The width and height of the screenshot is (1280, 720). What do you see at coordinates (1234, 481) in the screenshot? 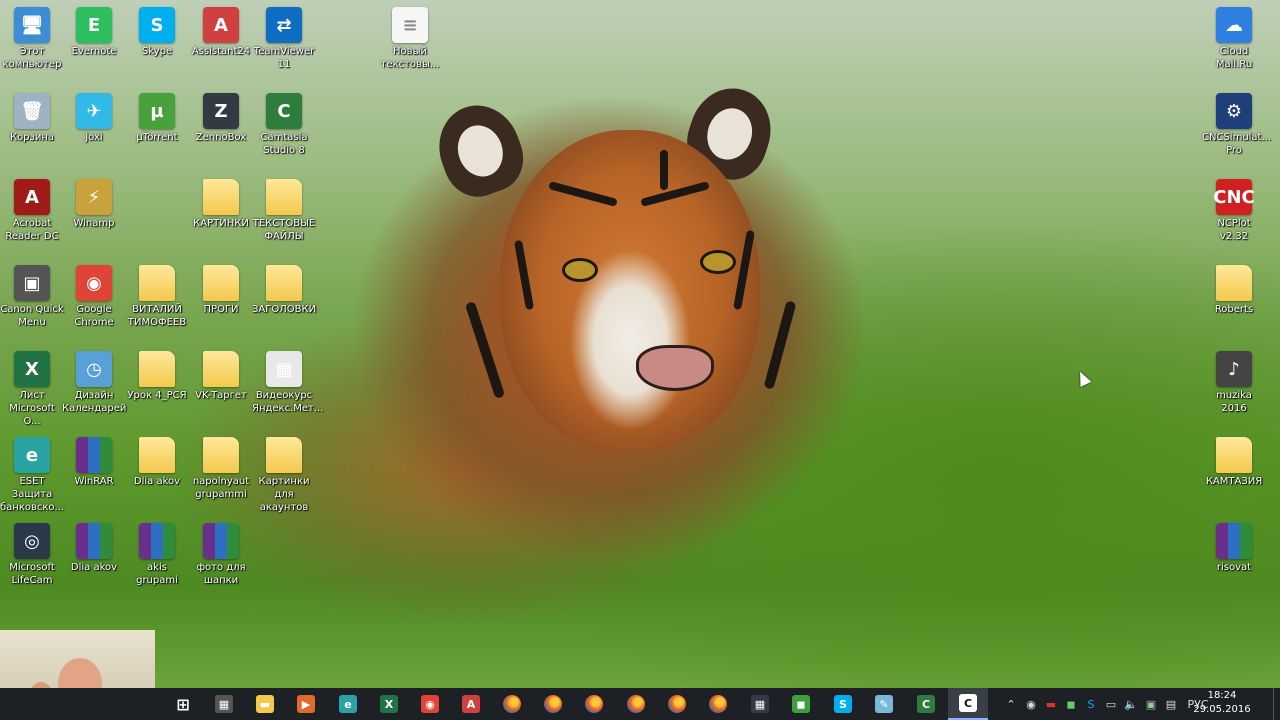
I see `desktop-icon-label: КАМТАЗИЯ` at bounding box center [1234, 481].